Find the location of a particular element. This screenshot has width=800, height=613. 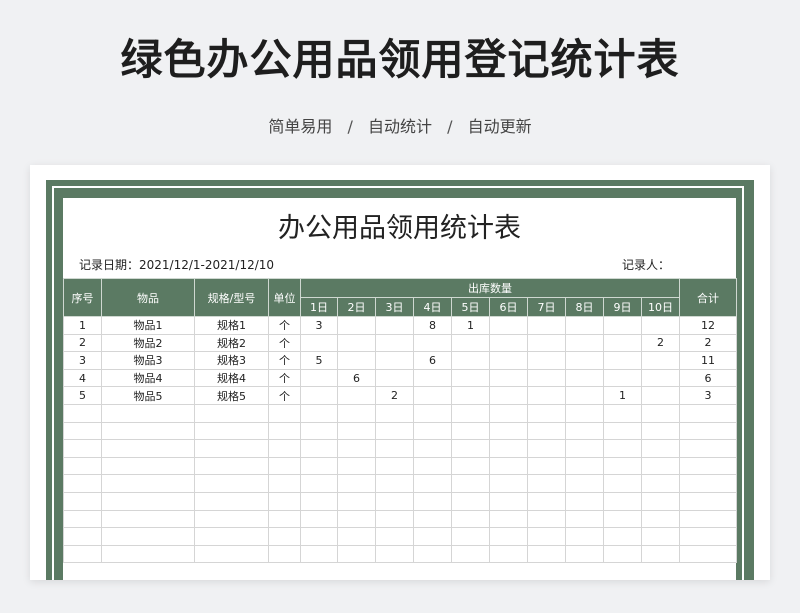

cell-total: 11 is located at coordinates (708, 360).